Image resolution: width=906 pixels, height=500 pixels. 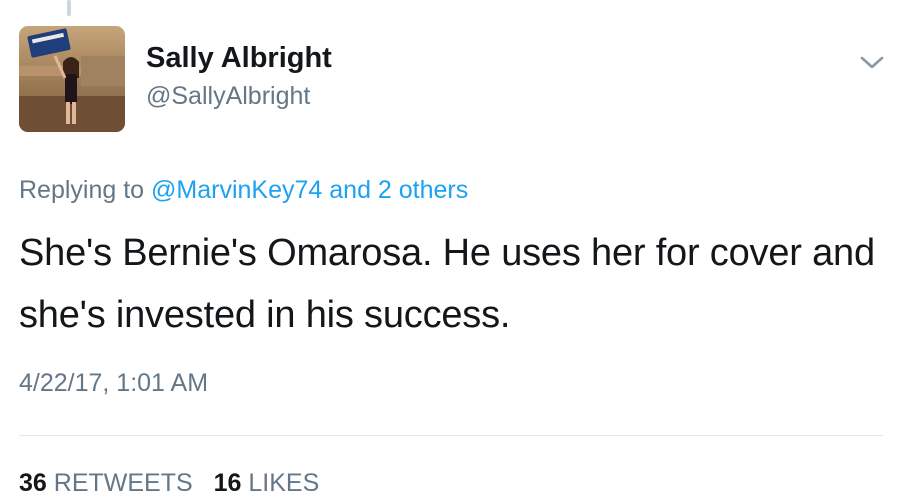 I want to click on retweets-stat: 36 RETWEETS, so click(x=106, y=483).